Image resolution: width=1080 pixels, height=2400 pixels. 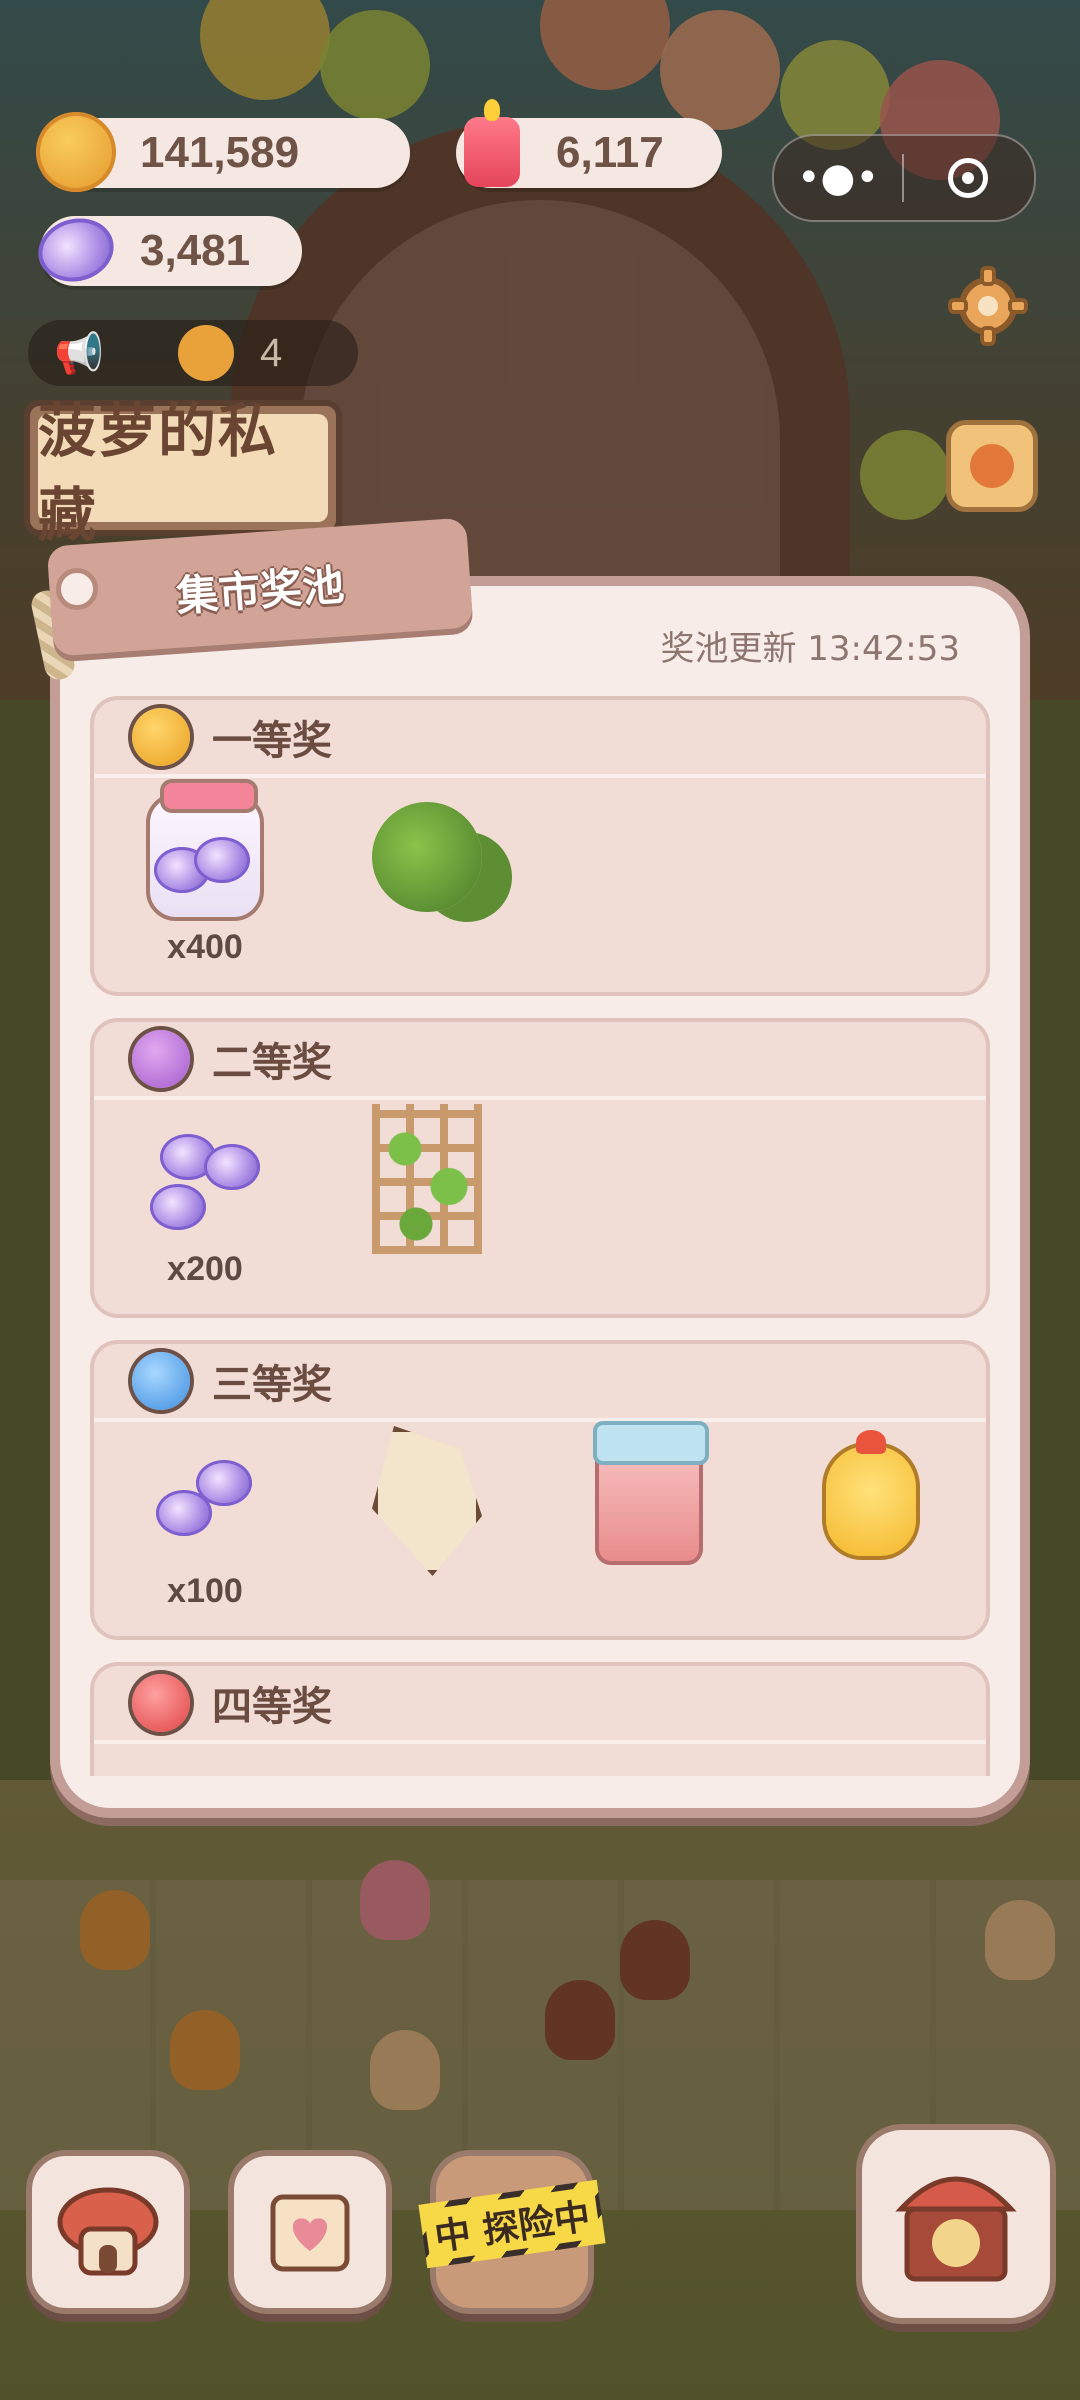 What do you see at coordinates (77, 589) in the screenshot?
I see `tag-hole` at bounding box center [77, 589].